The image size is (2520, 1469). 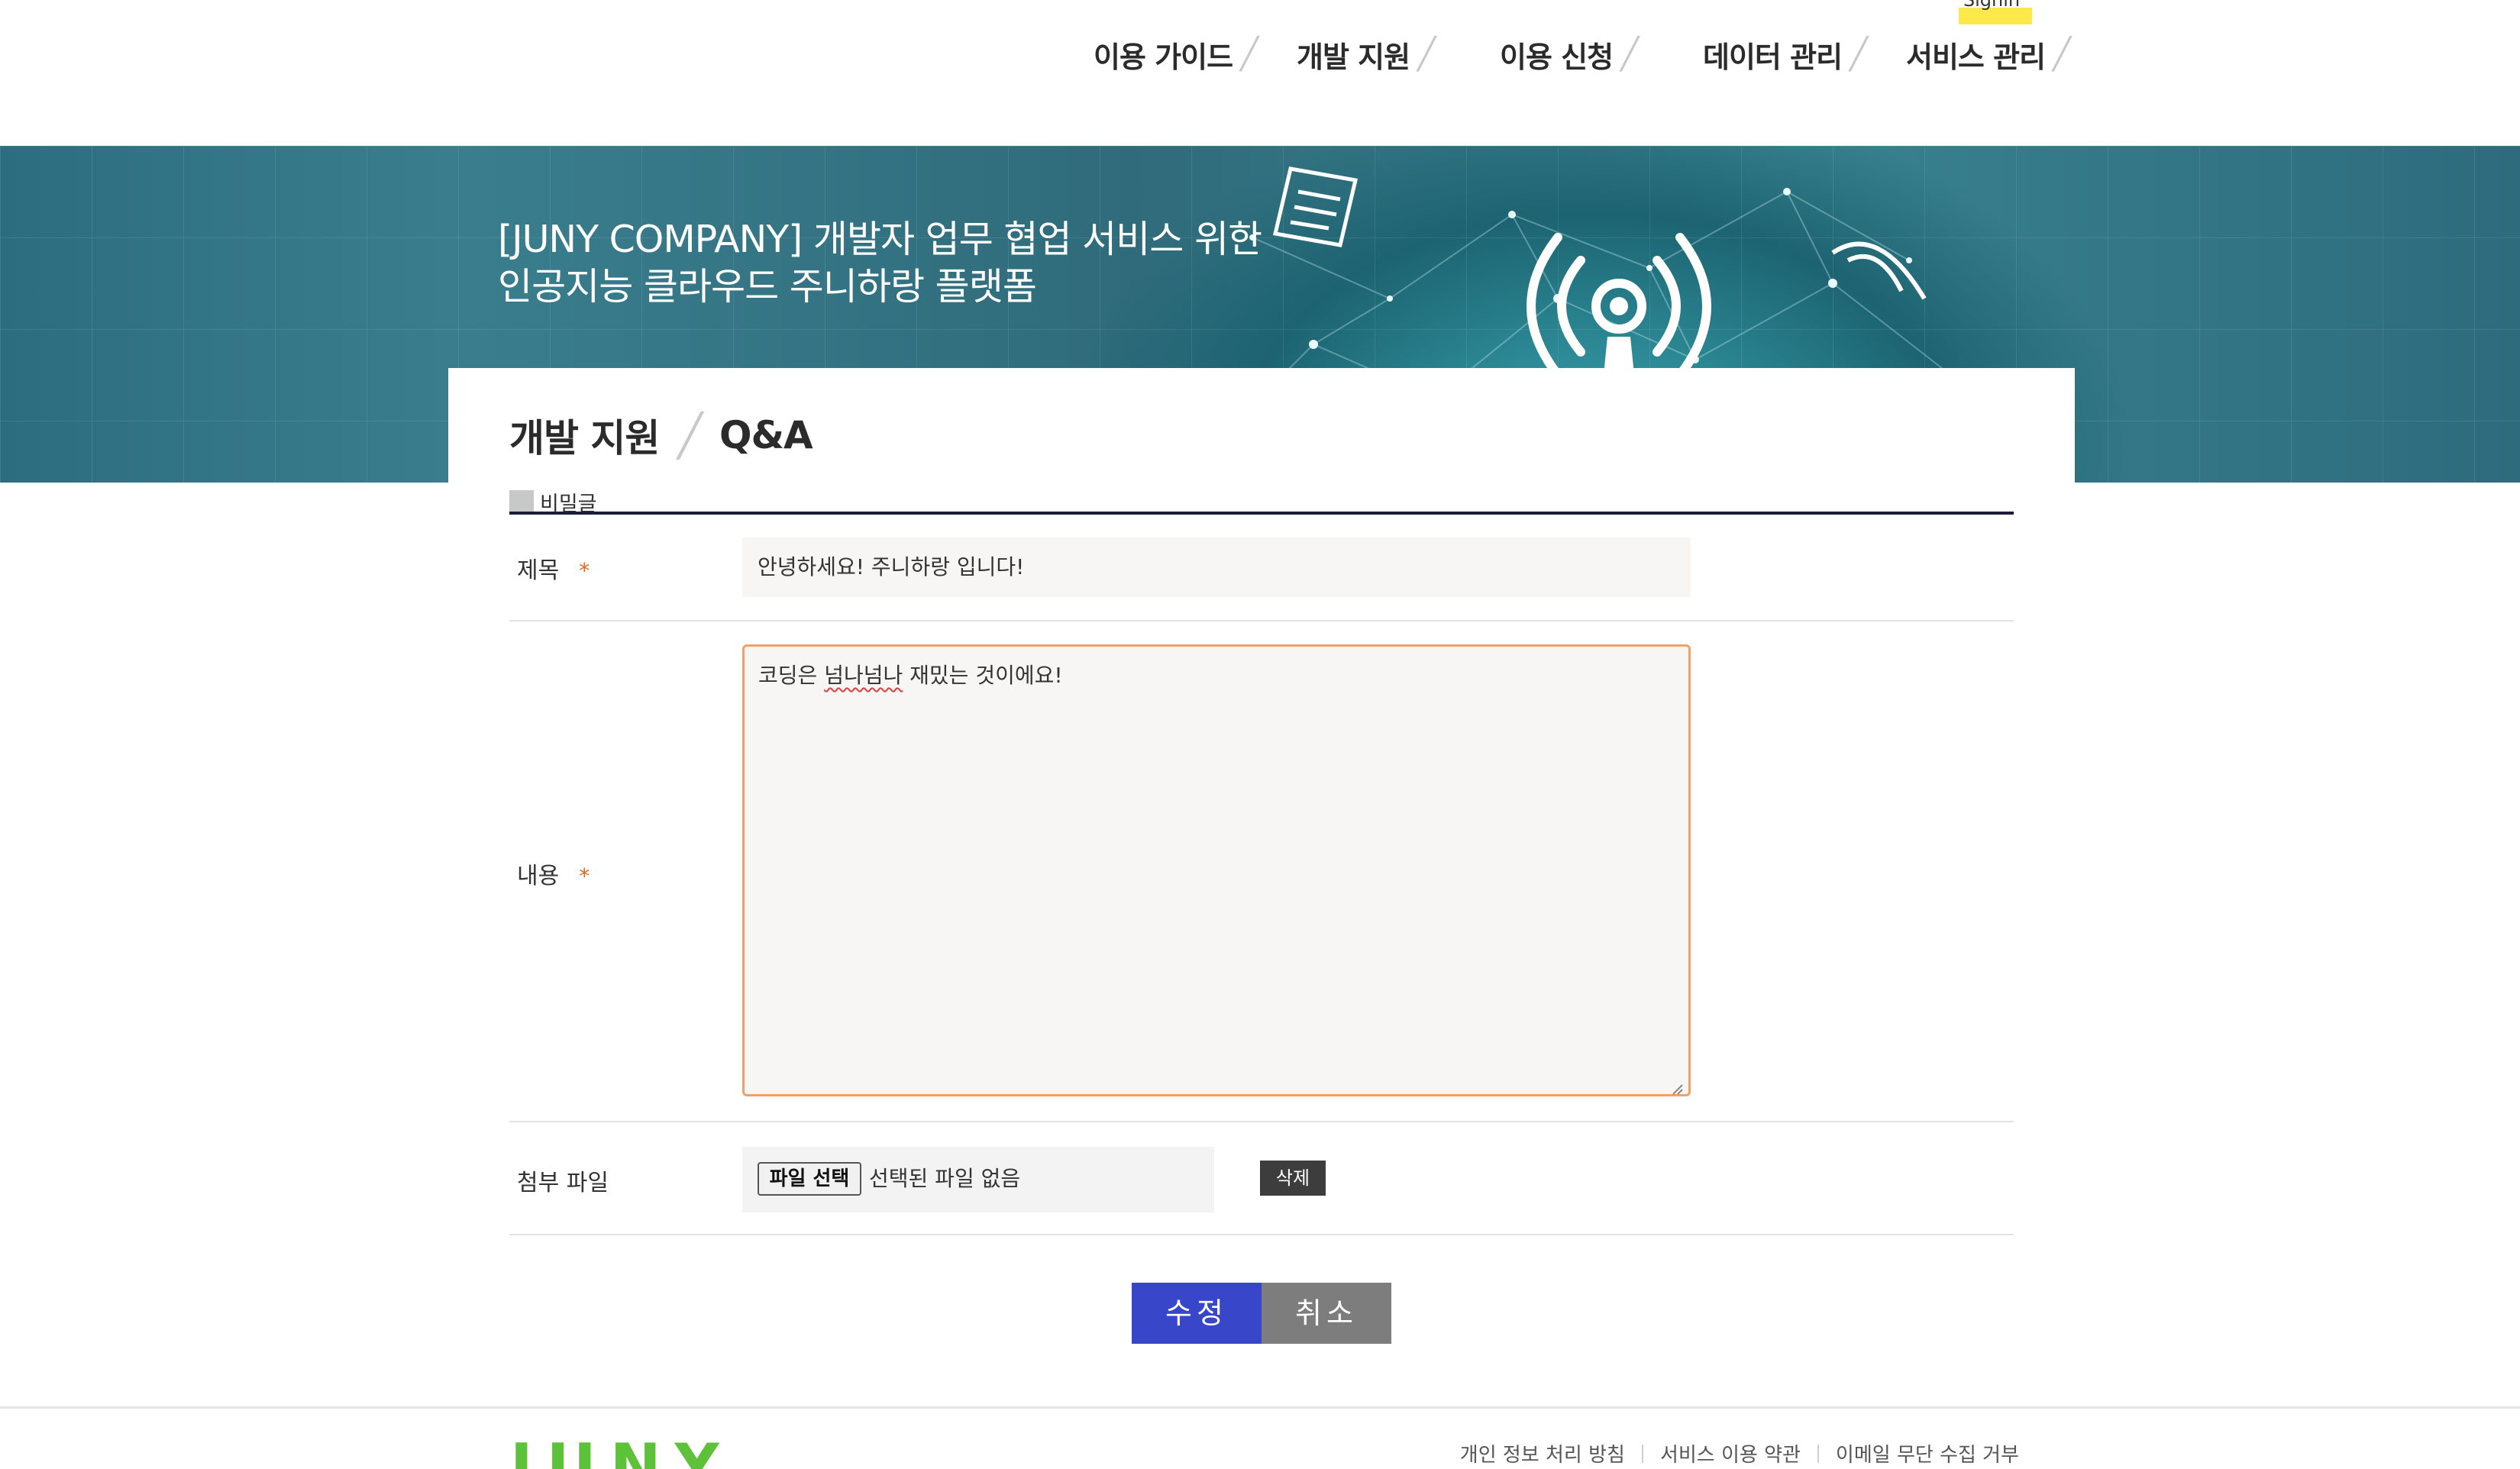 I want to click on attachment-label: 첨부 파일, so click(x=563, y=1180).